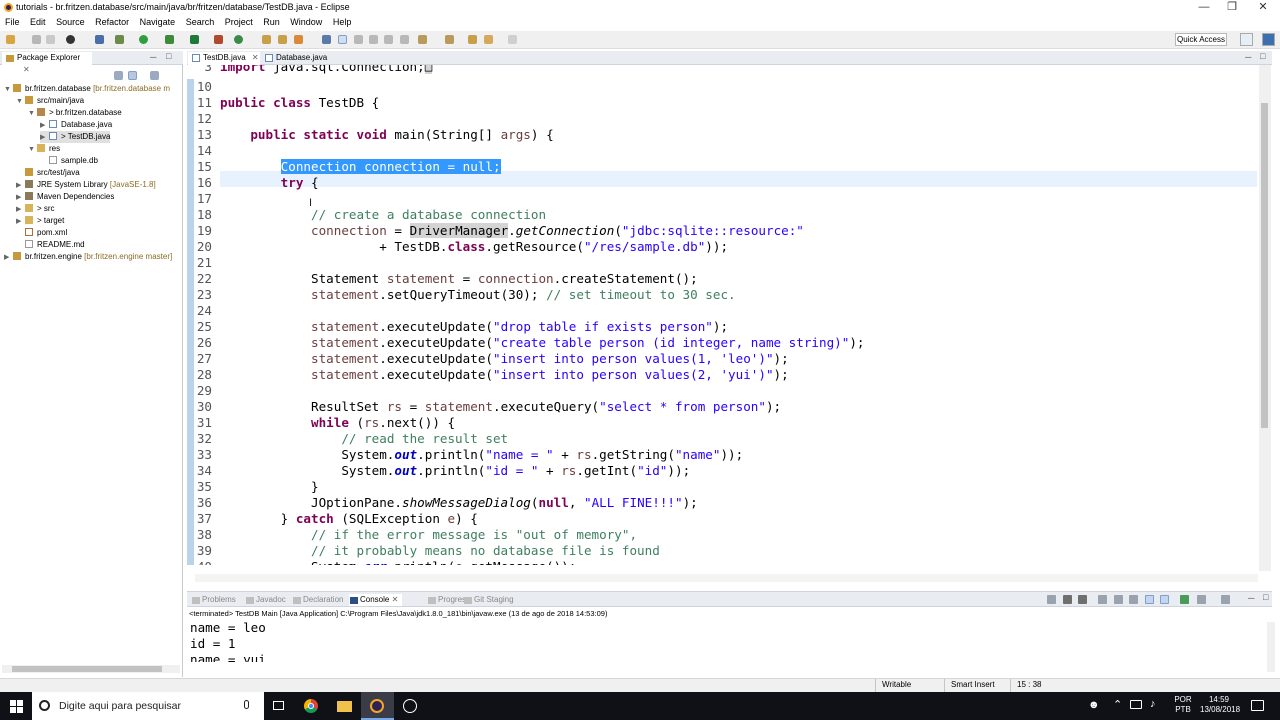 The image size is (1280, 720). Describe the element at coordinates (373, 39) in the screenshot. I see `block-selection-icon` at that location.